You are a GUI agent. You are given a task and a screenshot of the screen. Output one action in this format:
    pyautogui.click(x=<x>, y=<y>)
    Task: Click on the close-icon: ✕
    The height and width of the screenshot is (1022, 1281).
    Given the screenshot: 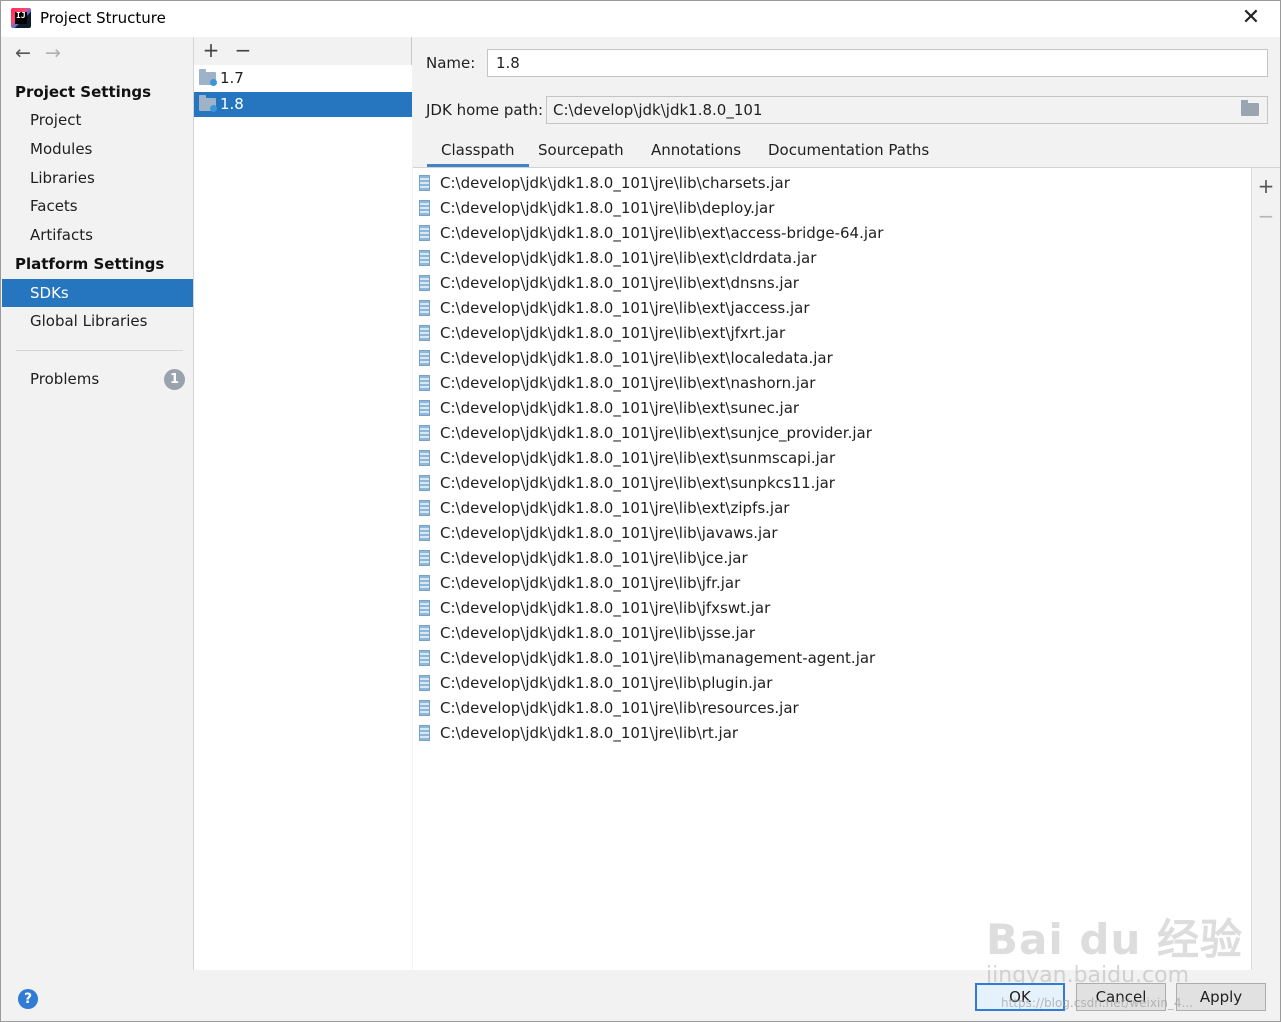 What is the action you would take?
    pyautogui.click(x=1251, y=18)
    